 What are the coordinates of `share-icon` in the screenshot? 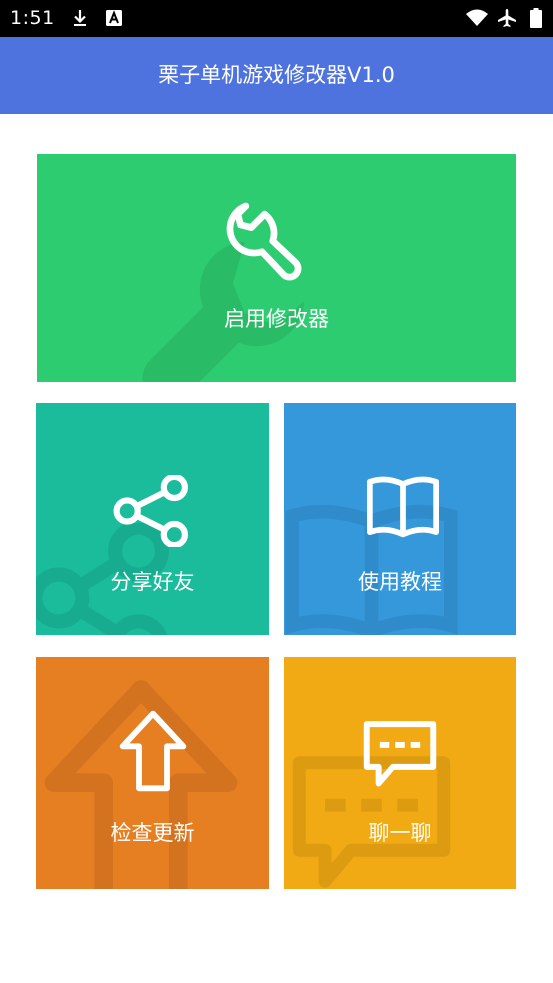 It's located at (150, 511).